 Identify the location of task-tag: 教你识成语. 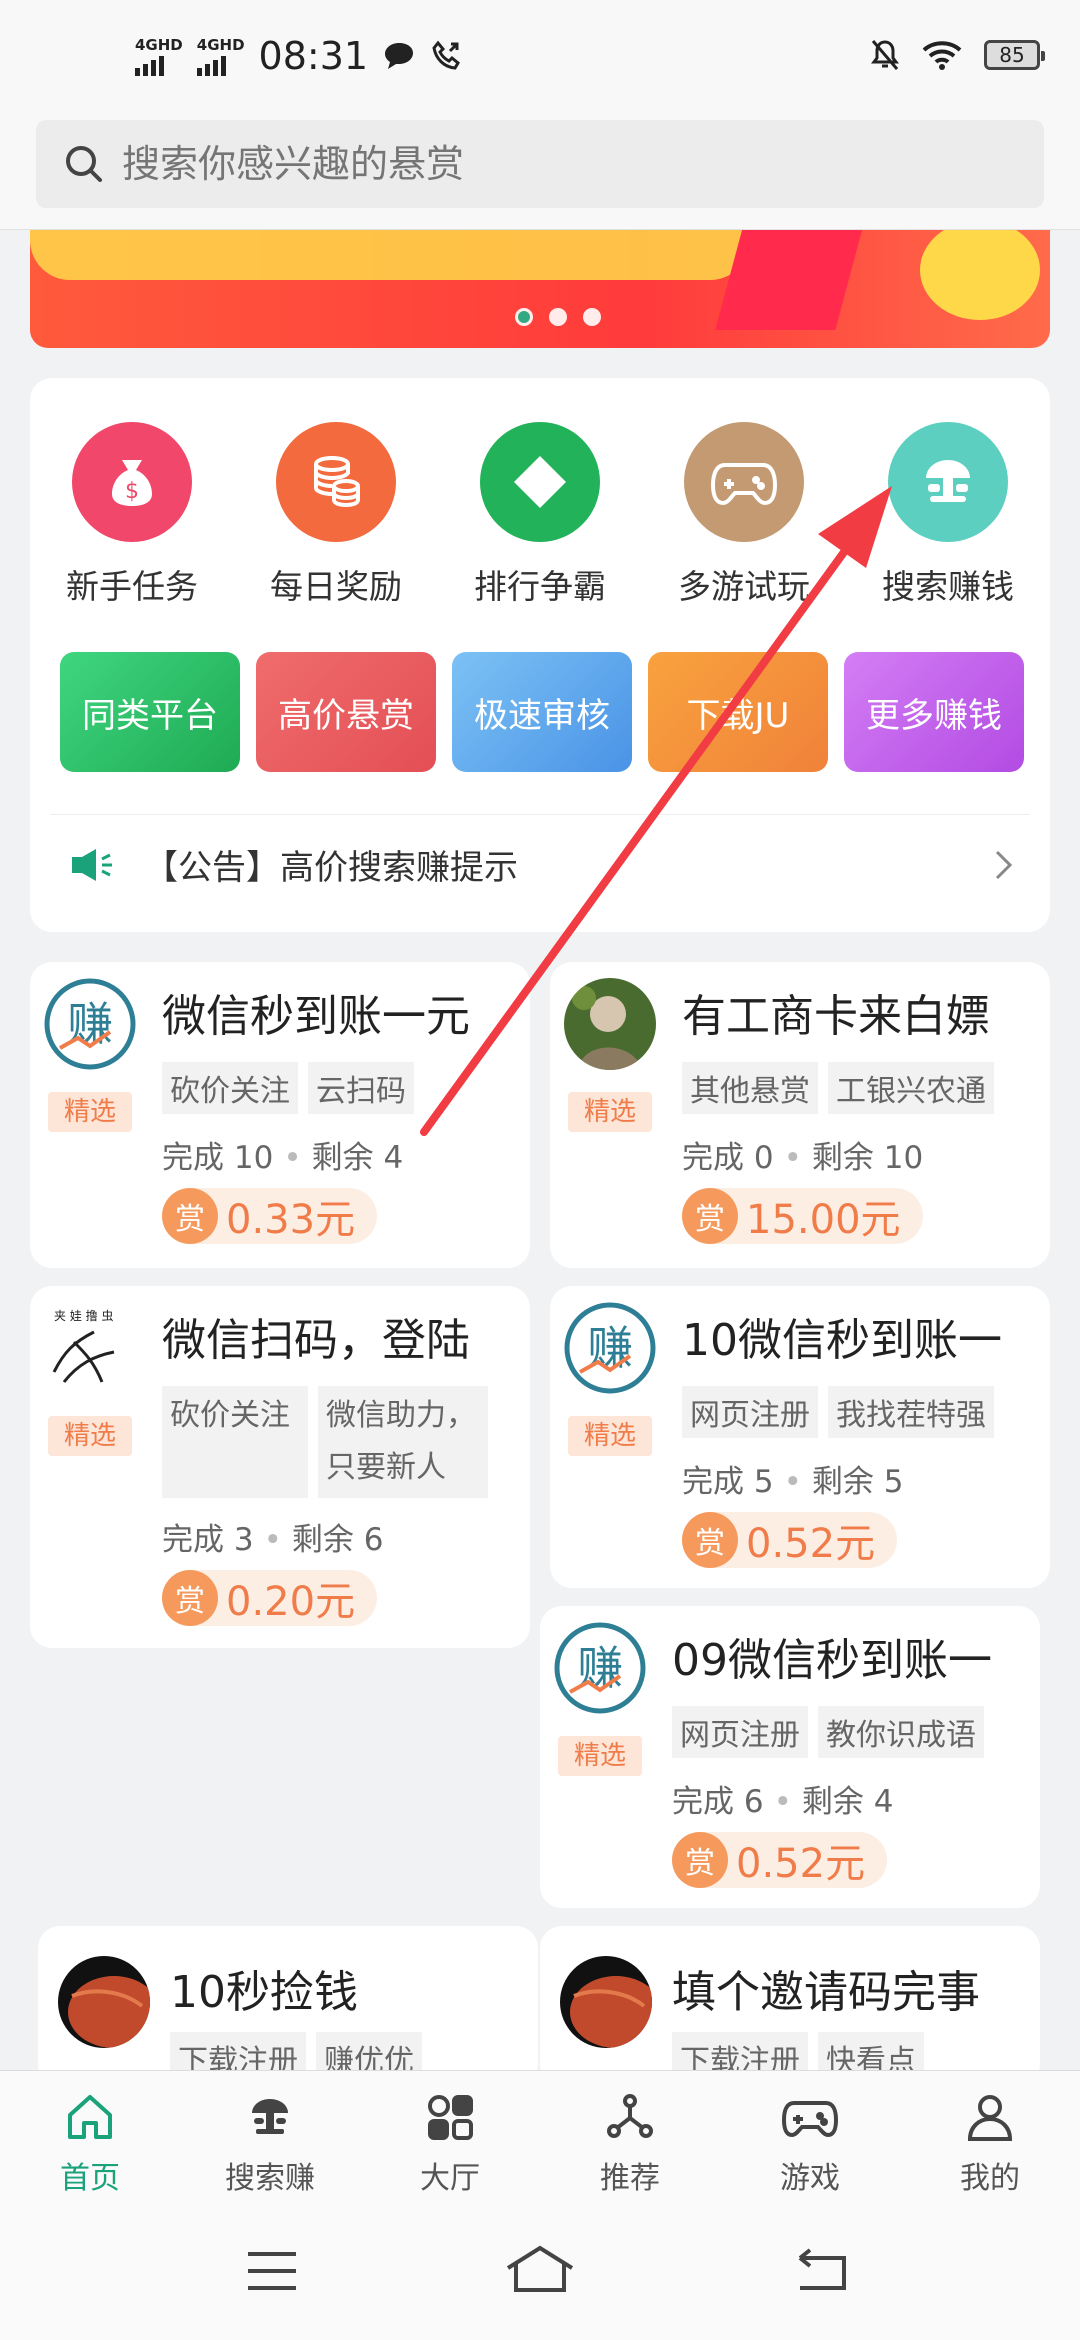
(901, 1732).